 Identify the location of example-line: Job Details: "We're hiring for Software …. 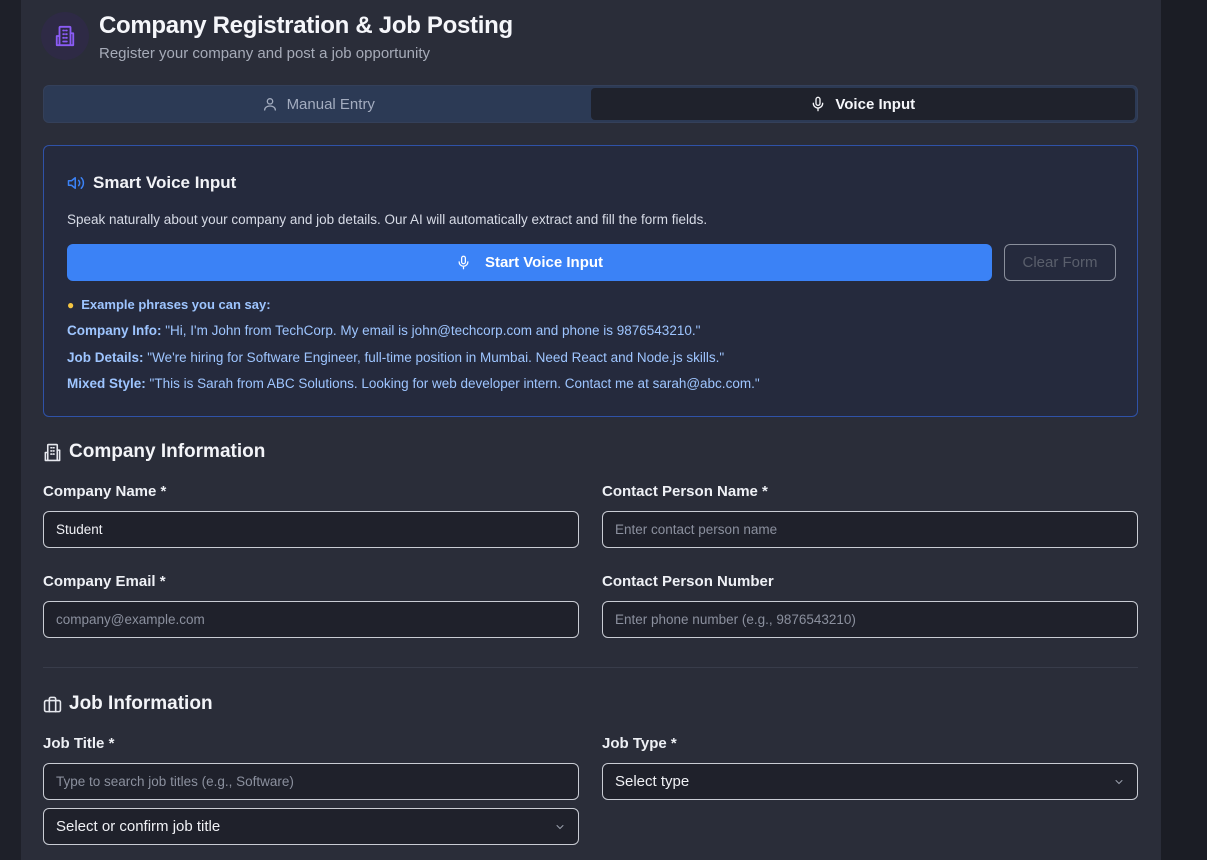
(396, 357).